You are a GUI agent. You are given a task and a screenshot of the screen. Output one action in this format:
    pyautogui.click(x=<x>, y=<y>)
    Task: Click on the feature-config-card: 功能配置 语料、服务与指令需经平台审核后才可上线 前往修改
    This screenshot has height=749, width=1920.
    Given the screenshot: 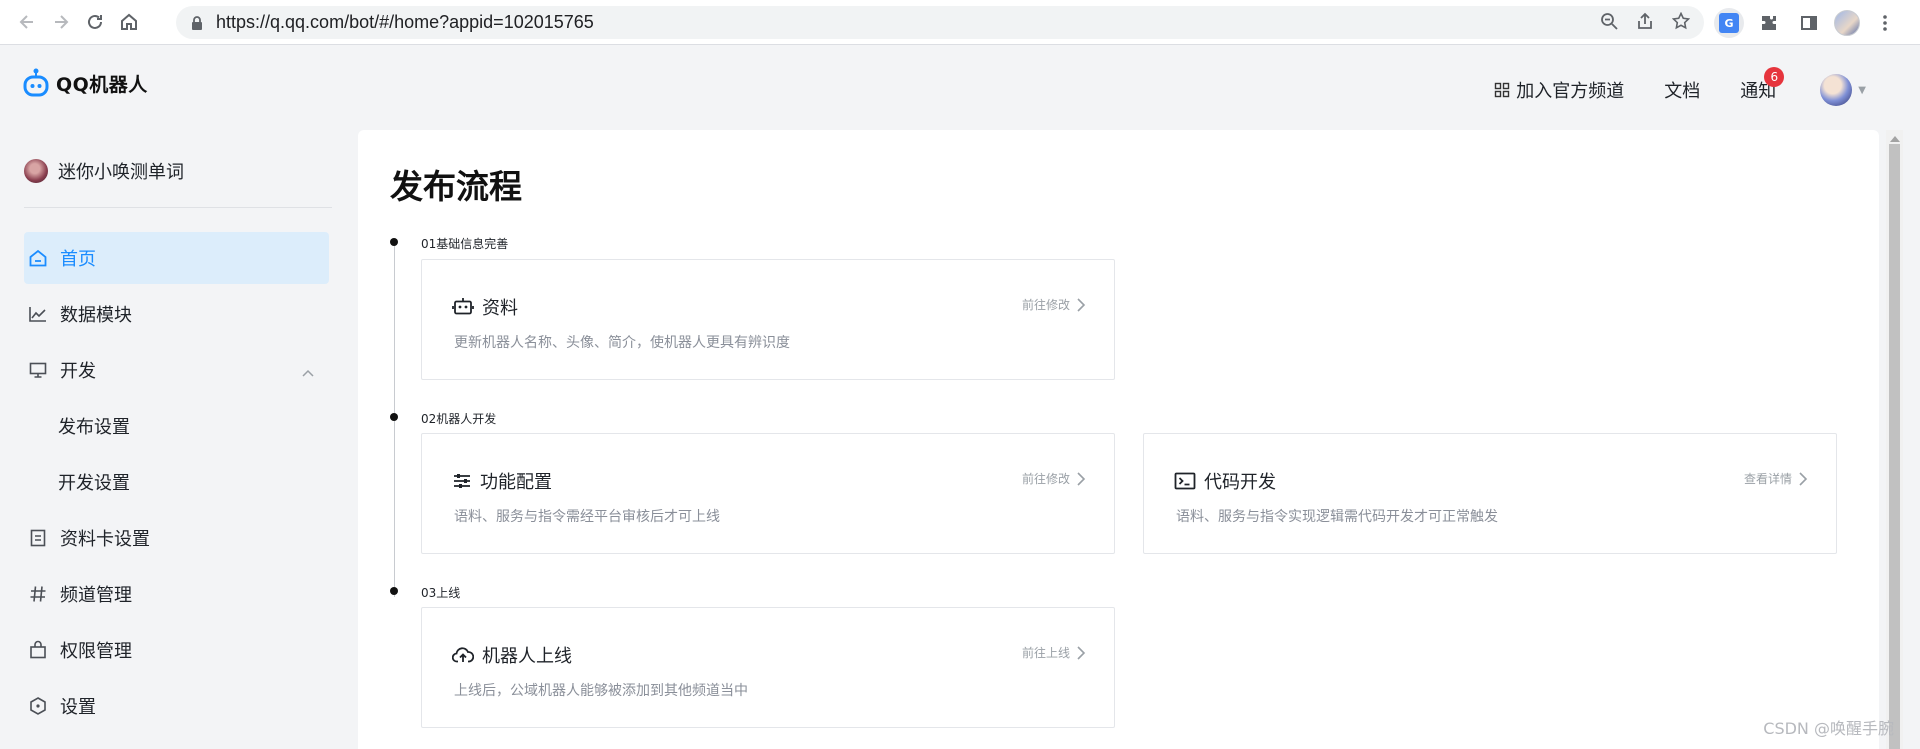 What is the action you would take?
    pyautogui.click(x=768, y=493)
    